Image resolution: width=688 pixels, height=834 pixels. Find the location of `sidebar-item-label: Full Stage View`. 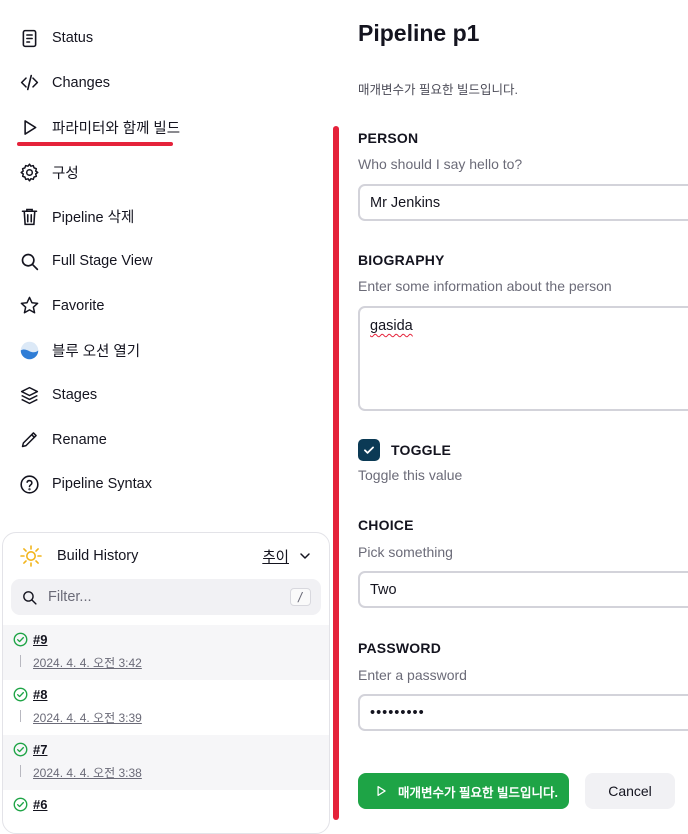

sidebar-item-label: Full Stage View is located at coordinates (102, 261).